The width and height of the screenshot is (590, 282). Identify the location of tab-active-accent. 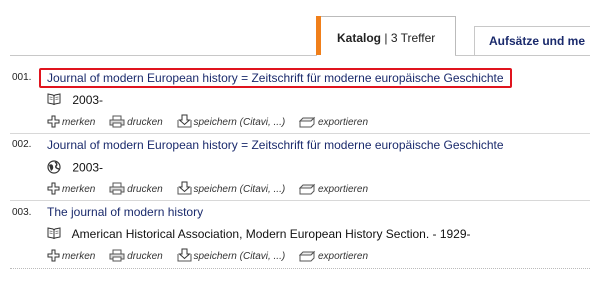
(318, 36).